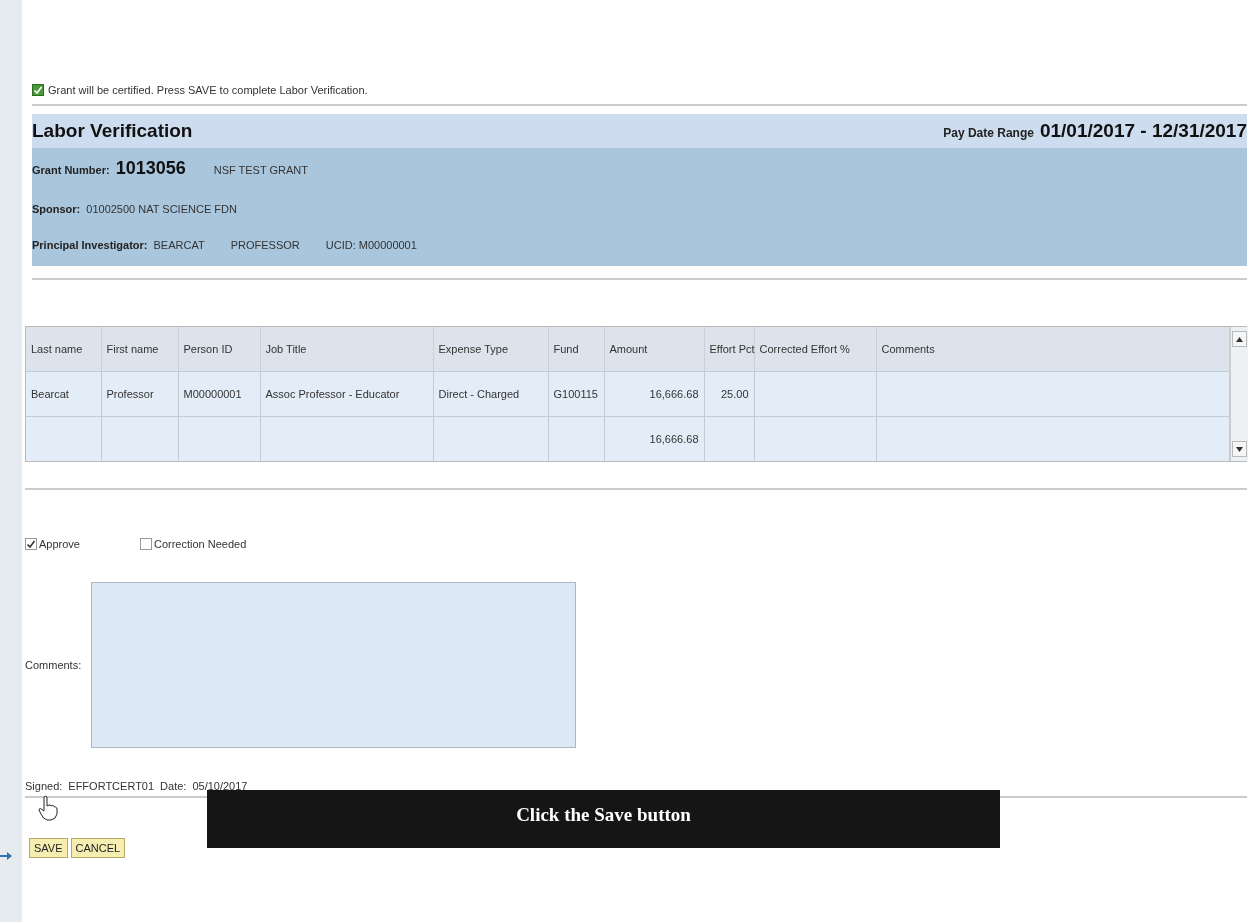 Image resolution: width=1257 pixels, height=922 pixels. What do you see at coordinates (44, 786) in the screenshot?
I see `field-label: Signed:` at bounding box center [44, 786].